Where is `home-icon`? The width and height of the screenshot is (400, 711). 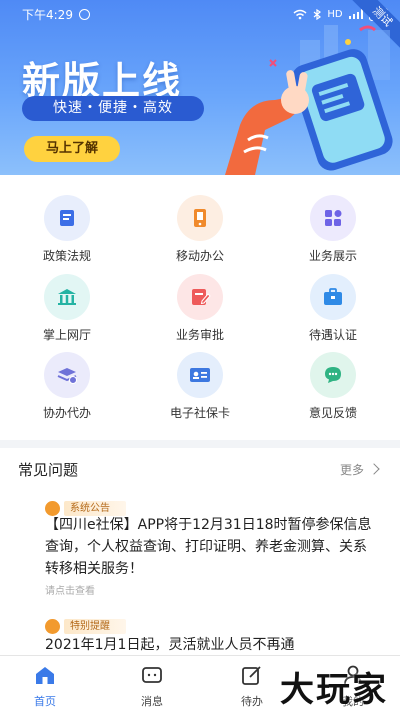
home-icon is located at coordinates (45, 675).